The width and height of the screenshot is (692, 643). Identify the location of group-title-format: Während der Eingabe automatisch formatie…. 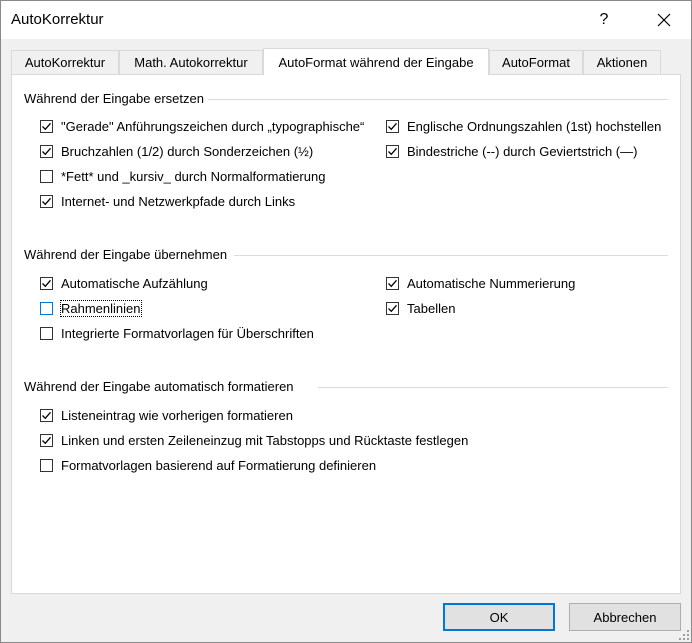
(159, 386).